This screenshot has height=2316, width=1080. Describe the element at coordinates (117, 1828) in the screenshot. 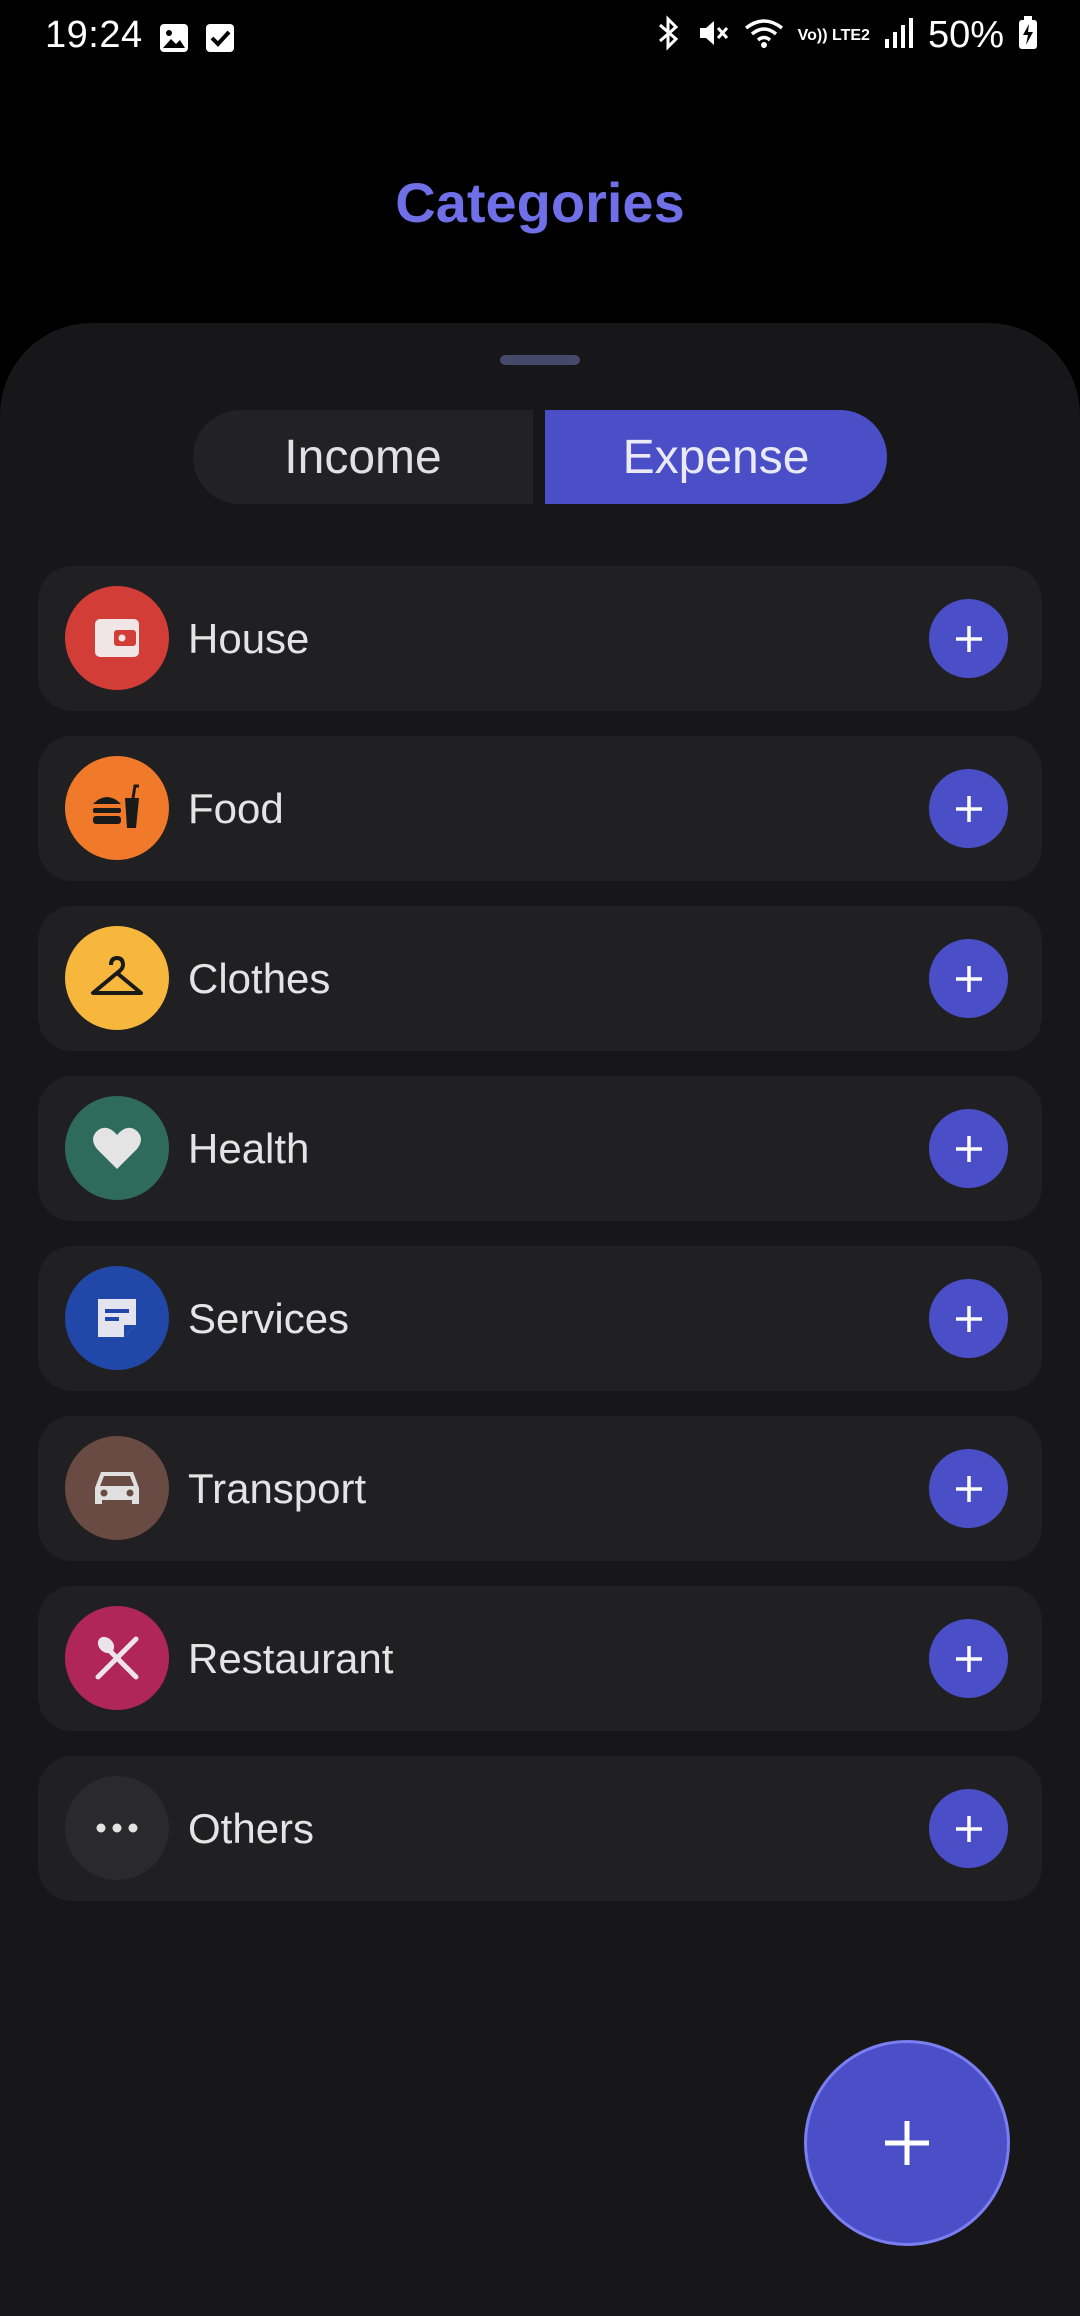

I see `more-icon` at that location.